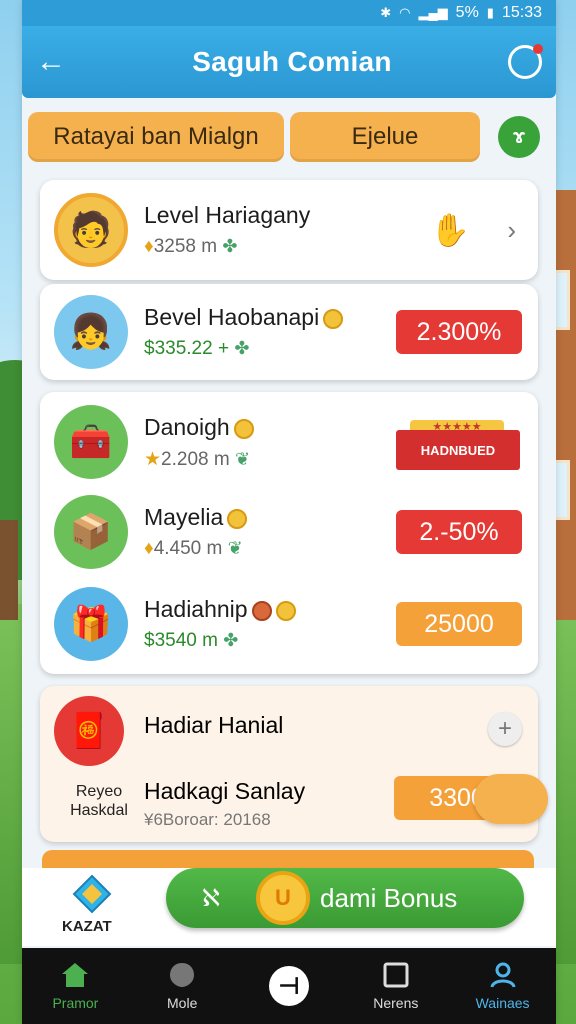 This screenshot has width=576, height=1024. I want to click on avatar-chest-icon: 📦, so click(91, 532).